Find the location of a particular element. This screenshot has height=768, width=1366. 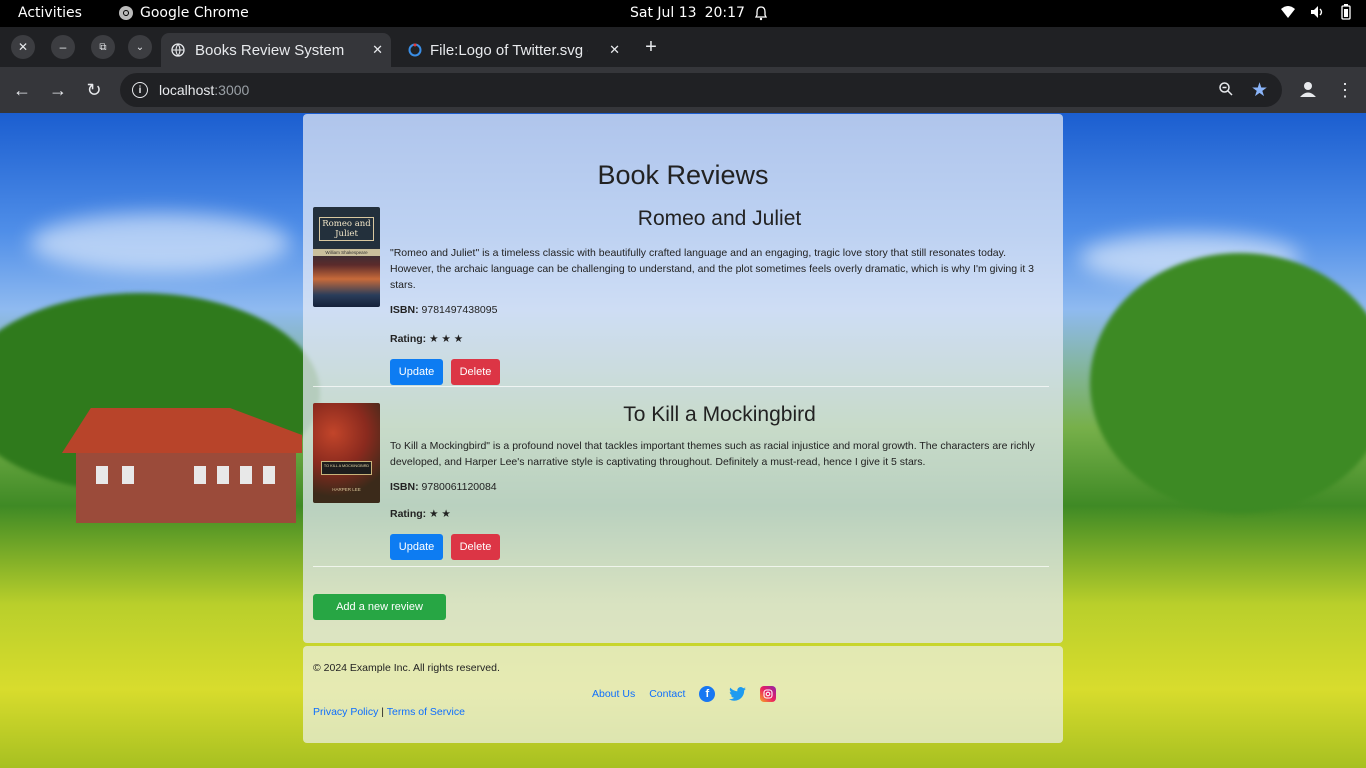

profile-avatar-icon is located at coordinates (1308, 89).